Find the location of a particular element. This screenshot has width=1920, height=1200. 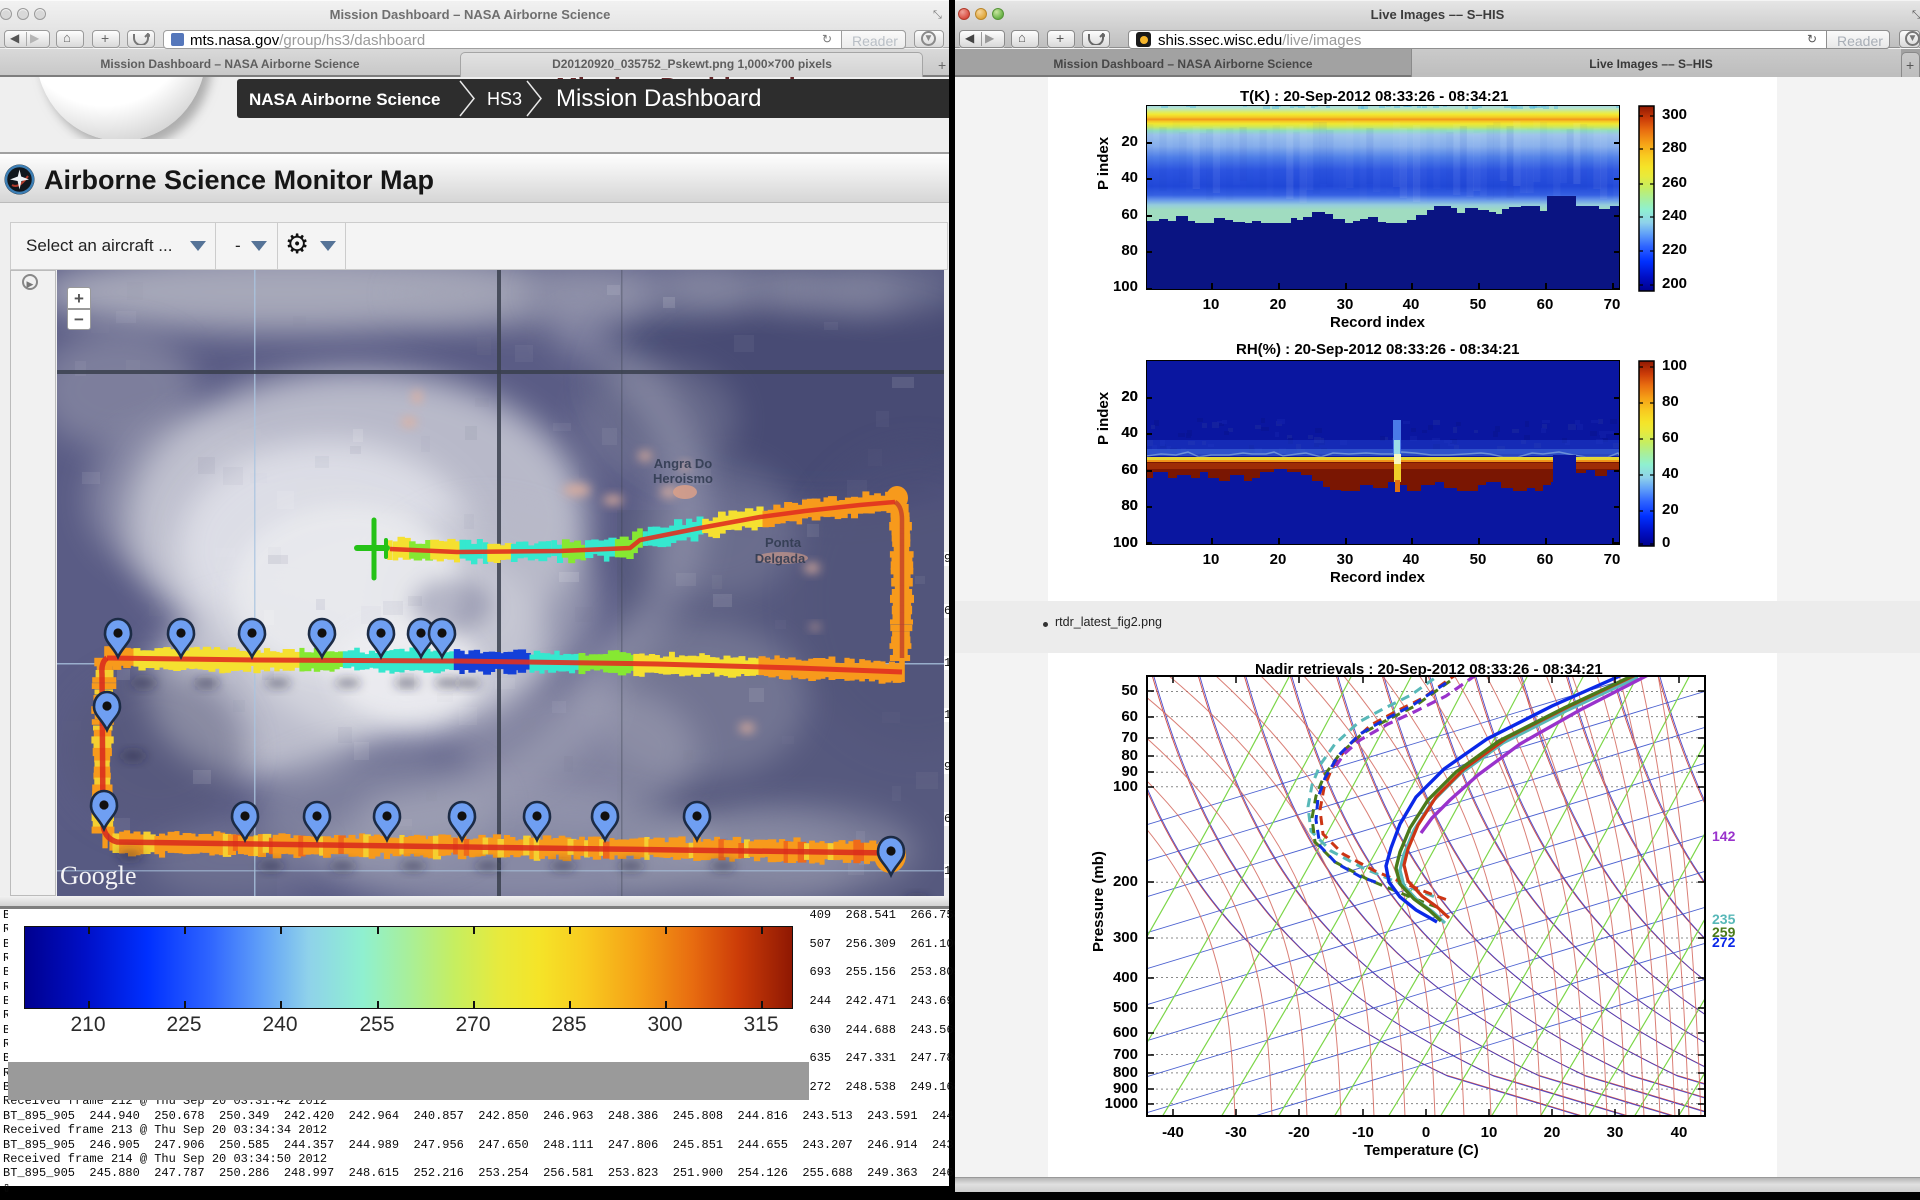

svg-text: Angra Do is located at coordinates (683, 463).